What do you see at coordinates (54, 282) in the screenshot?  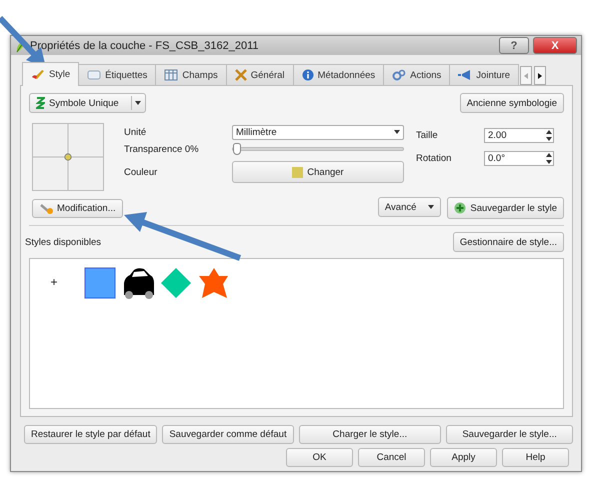 I see `add-style-item: +` at bounding box center [54, 282].